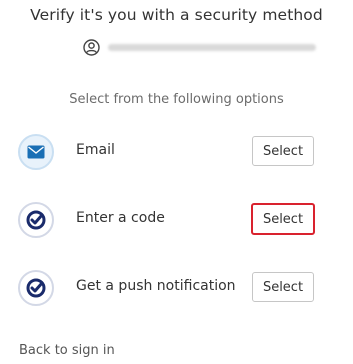 This screenshot has height=364, width=353. I want to click on select-enter-code-button: Select, so click(283, 219).